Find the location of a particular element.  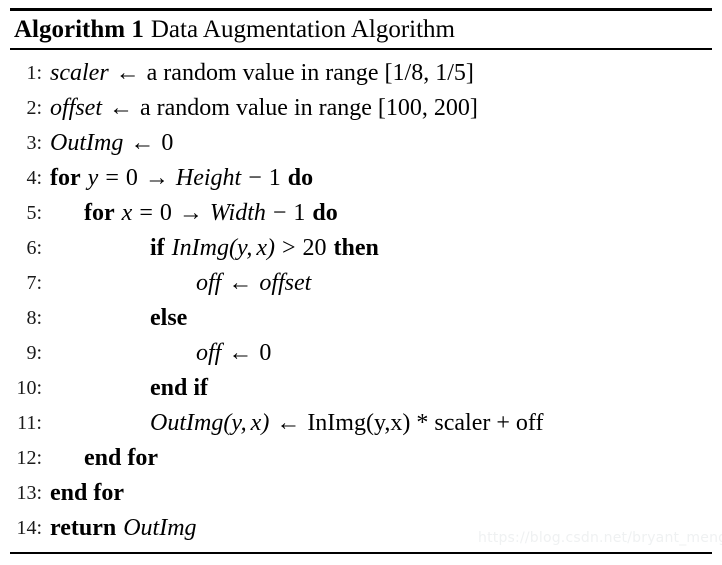

line-number: 12: is located at coordinates (29, 458).